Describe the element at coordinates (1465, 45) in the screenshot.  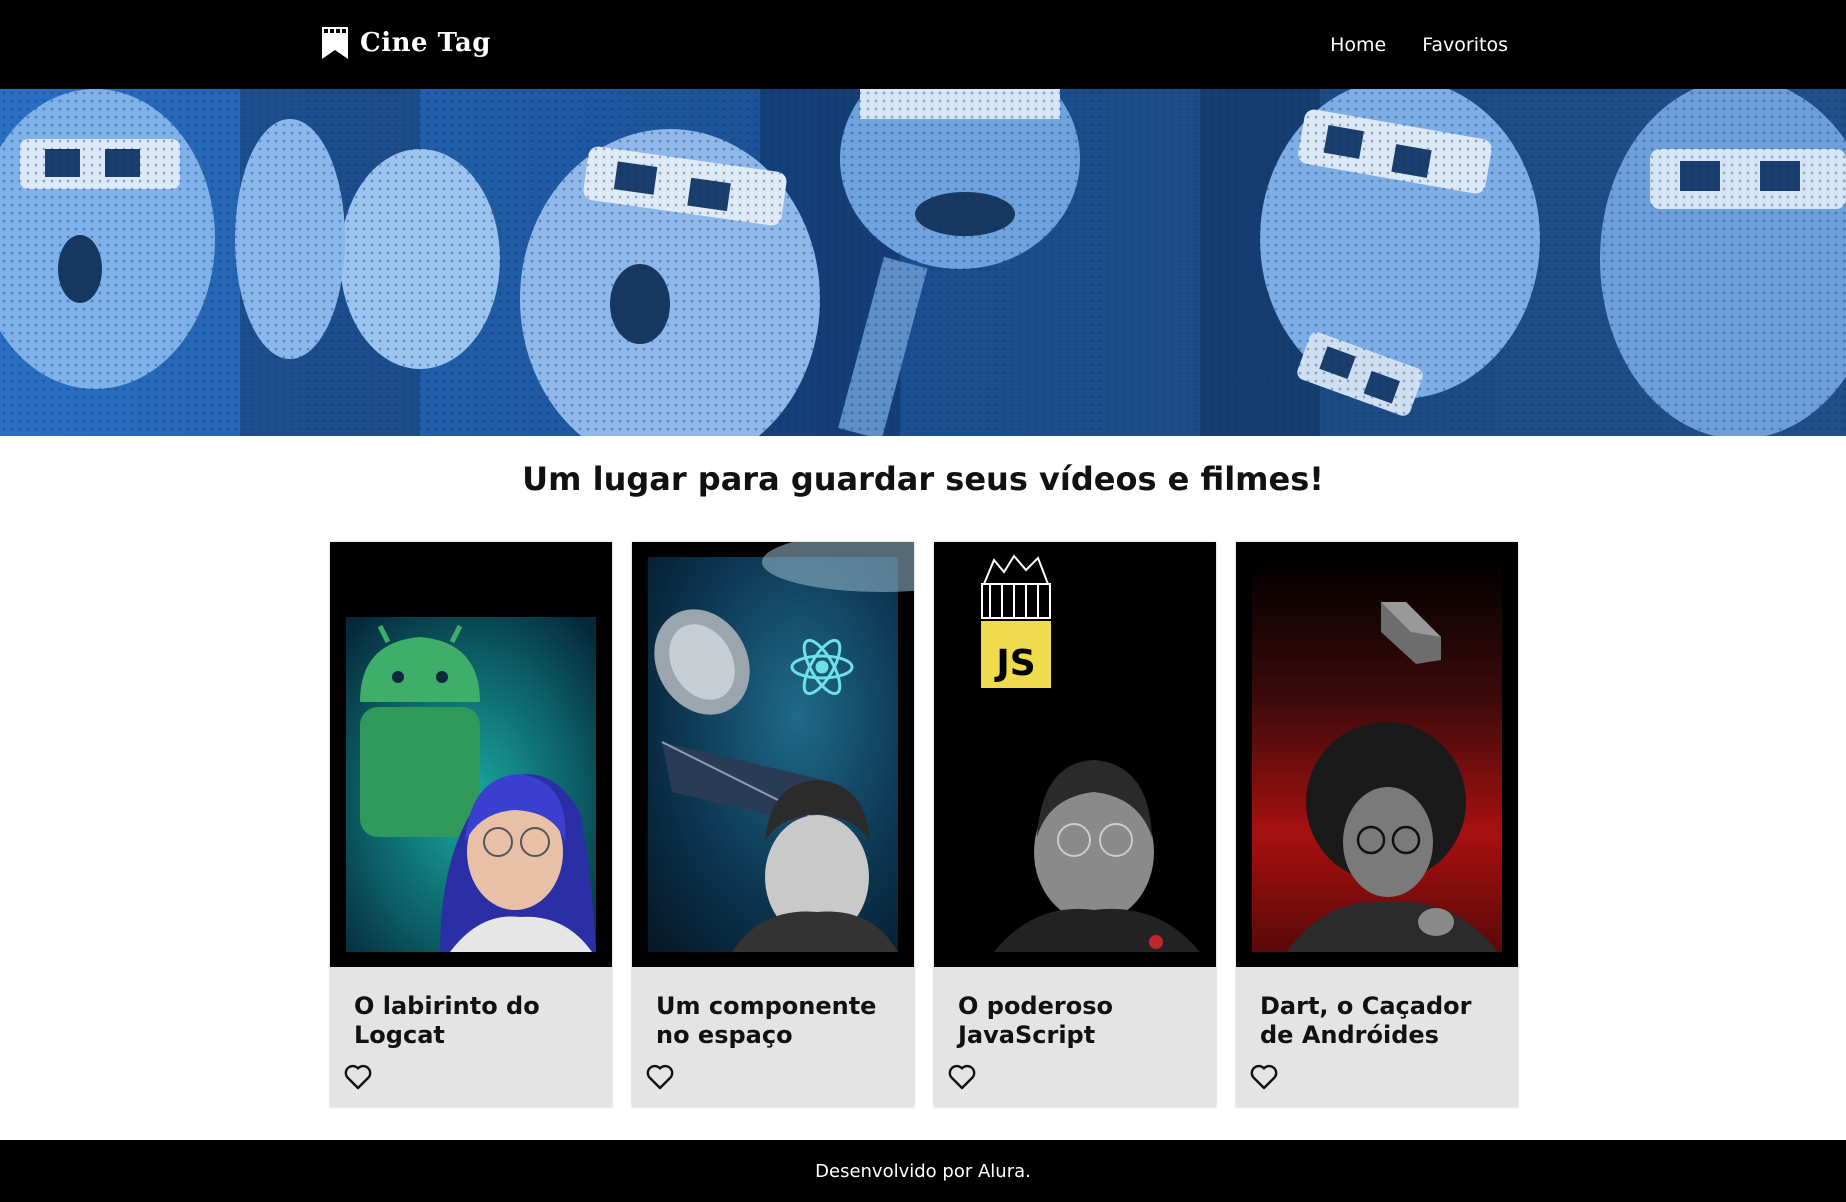
I see `nav-link-favoritos: Favoritos` at that location.